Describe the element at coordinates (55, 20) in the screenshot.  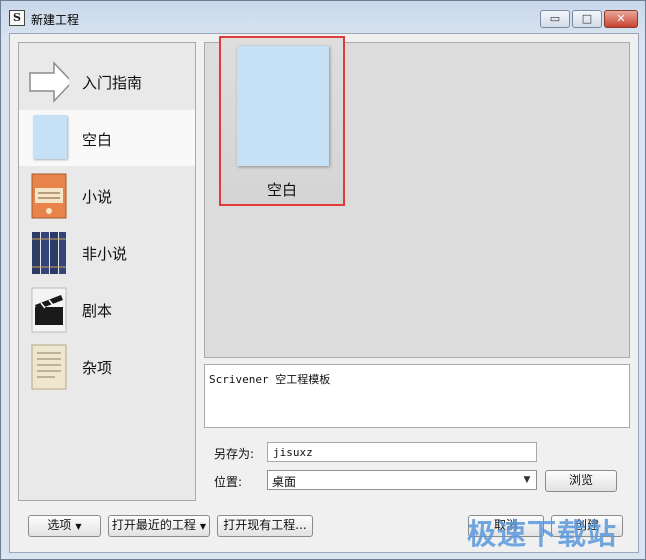
I see `window-title: 新建工程` at that location.